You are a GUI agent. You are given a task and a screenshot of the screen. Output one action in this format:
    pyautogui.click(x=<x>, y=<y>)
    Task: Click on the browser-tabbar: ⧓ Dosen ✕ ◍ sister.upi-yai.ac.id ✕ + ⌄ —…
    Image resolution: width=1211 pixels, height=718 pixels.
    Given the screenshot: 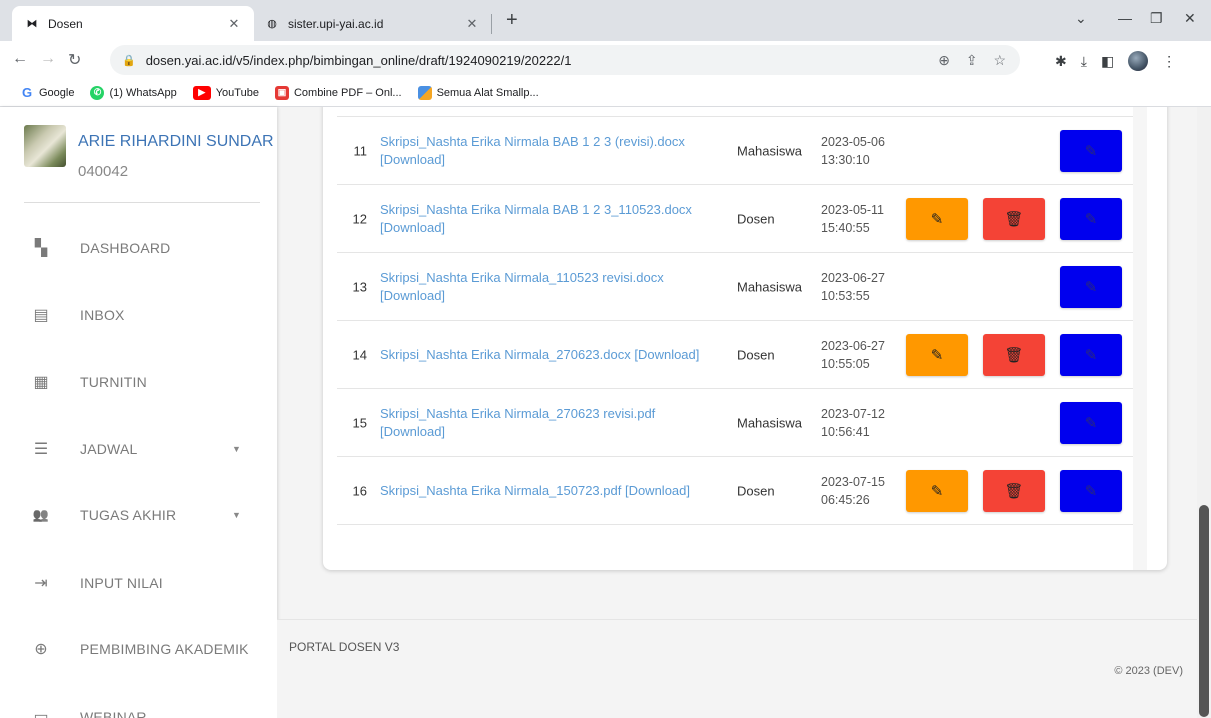 What is the action you would take?
    pyautogui.click(x=605, y=20)
    